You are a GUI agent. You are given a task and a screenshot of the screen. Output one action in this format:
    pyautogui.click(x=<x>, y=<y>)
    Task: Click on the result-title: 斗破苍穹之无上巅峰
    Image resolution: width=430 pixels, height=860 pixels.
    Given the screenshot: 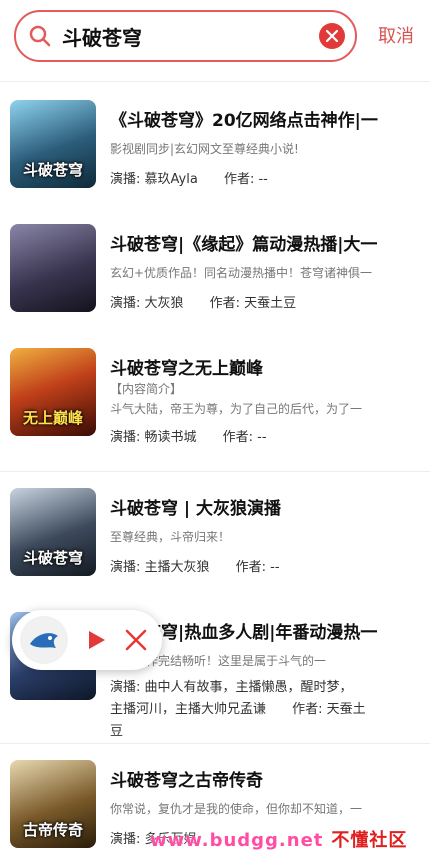 What is the action you would take?
    pyautogui.click(x=186, y=369)
    